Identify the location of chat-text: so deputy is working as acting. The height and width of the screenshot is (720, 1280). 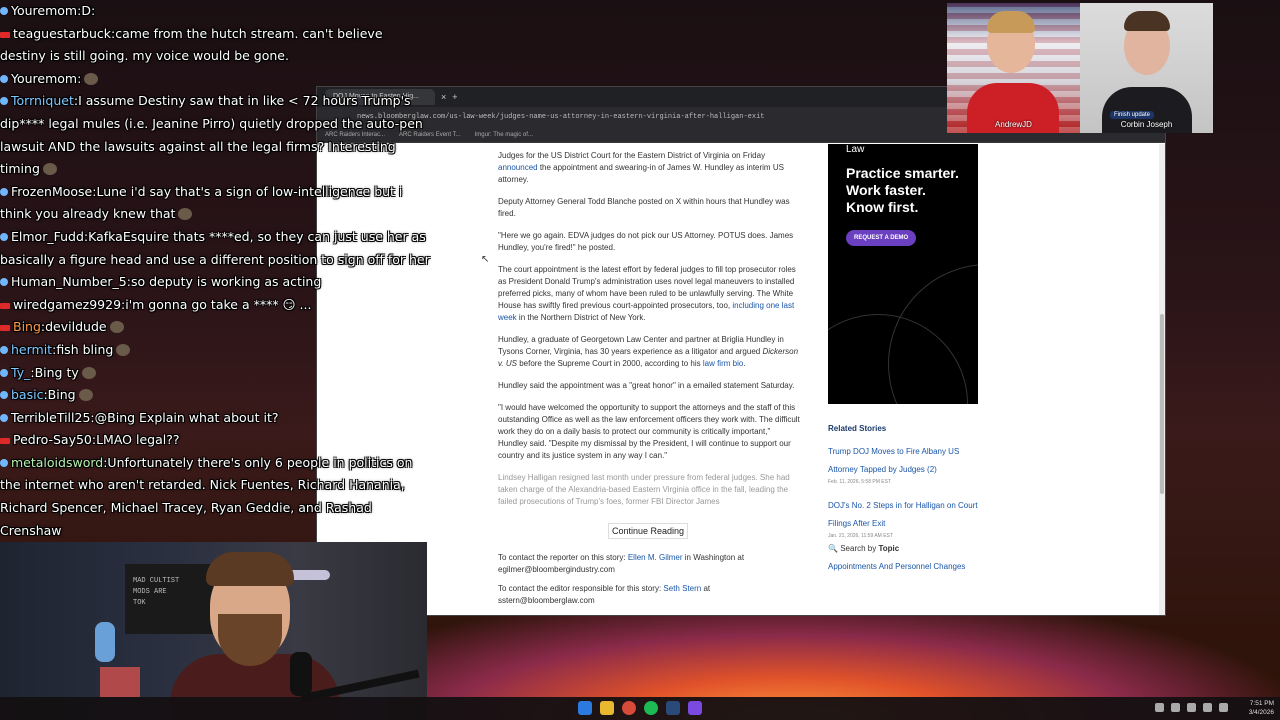
(226, 282).